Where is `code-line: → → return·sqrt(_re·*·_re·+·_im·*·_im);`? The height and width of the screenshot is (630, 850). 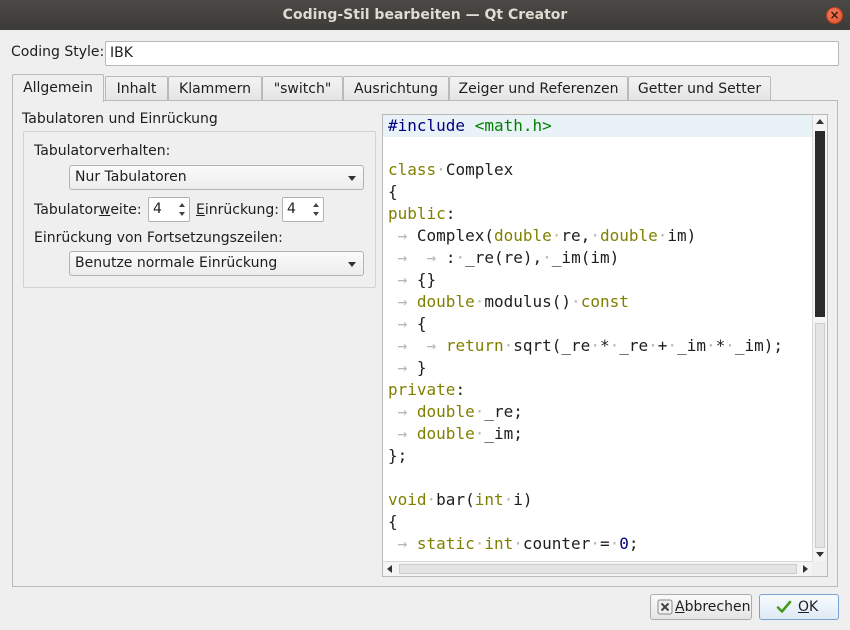 code-line: → → return·sqrt(_re·*·_re·+·_im·*·_im); is located at coordinates (586, 345).